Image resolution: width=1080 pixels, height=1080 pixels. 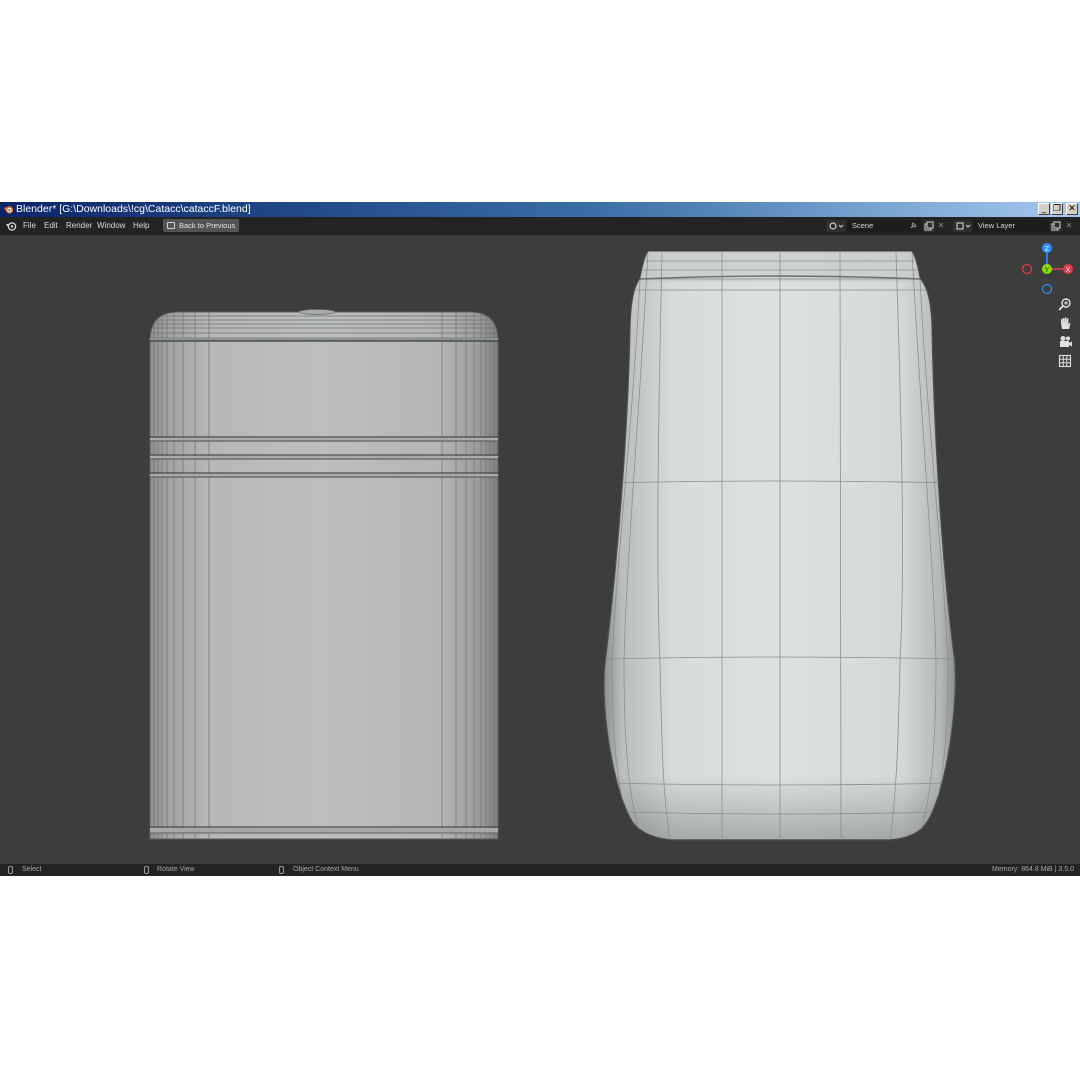 What do you see at coordinates (141, 226) in the screenshot?
I see `menu-help: Help` at bounding box center [141, 226].